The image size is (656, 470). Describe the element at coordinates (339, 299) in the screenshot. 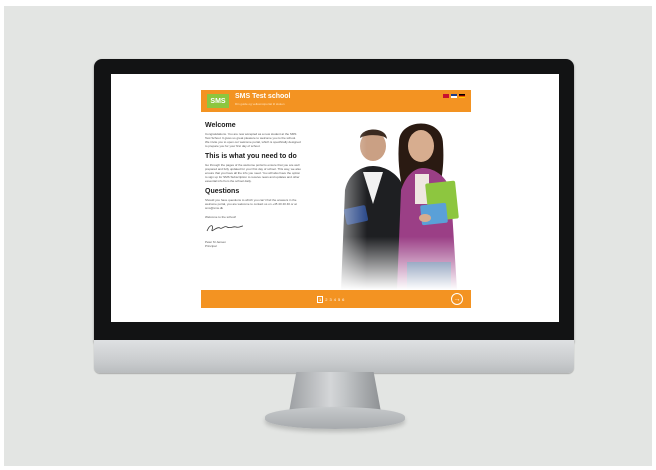

I see `page-link-5: 5` at that location.